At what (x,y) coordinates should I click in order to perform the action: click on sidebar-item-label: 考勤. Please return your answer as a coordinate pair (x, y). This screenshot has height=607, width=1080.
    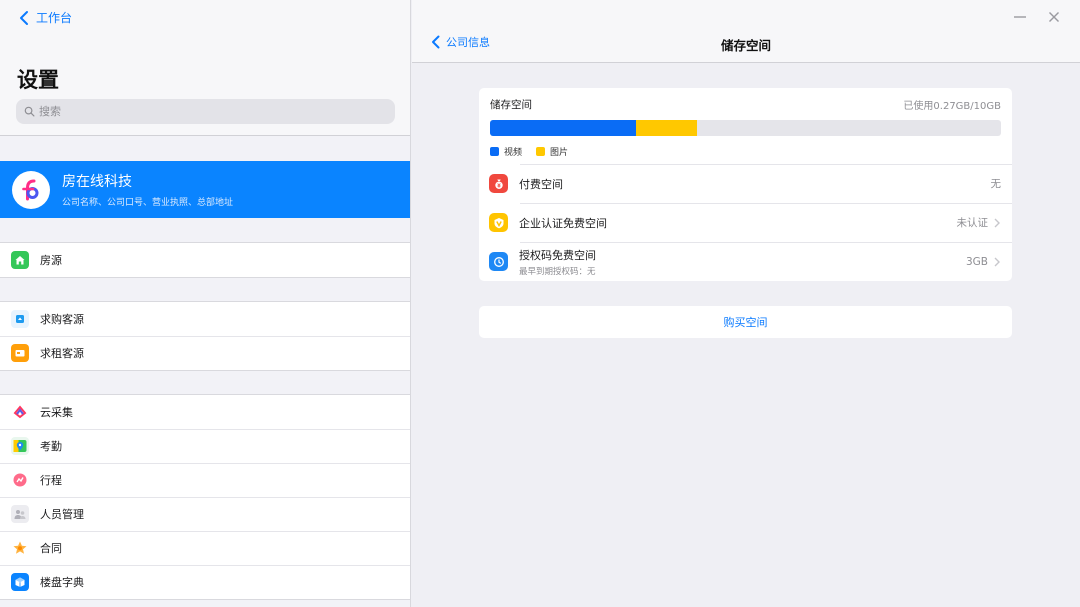
    Looking at the image, I should click on (51, 446).